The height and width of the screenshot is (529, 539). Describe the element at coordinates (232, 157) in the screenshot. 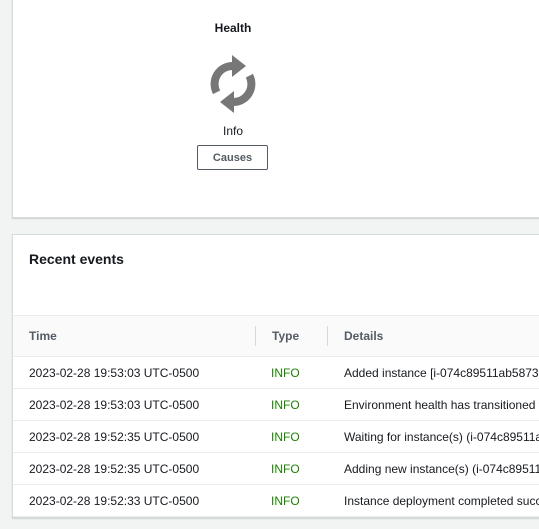

I see `causes-button: Causes` at that location.